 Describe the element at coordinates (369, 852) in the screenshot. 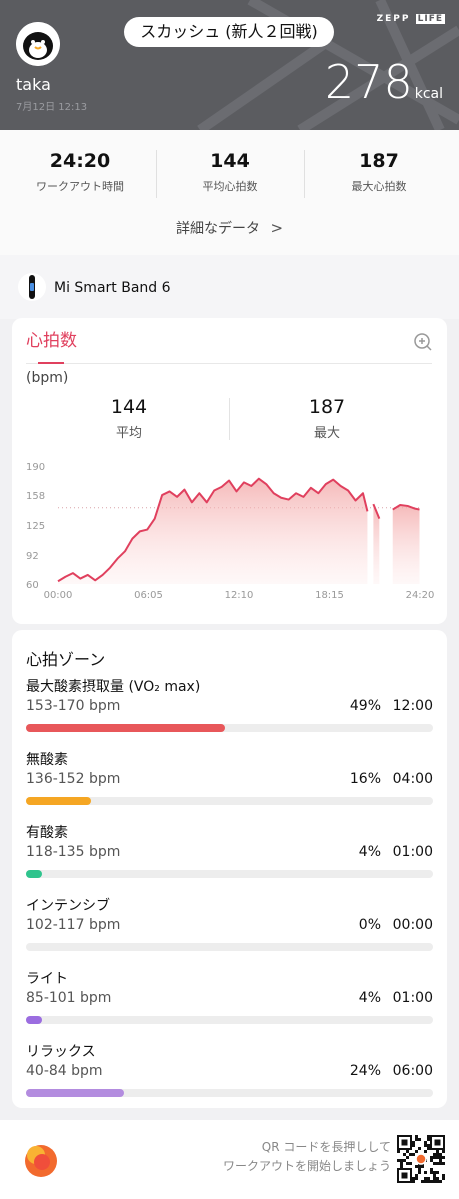

I see `zone-percent: 4%` at that location.